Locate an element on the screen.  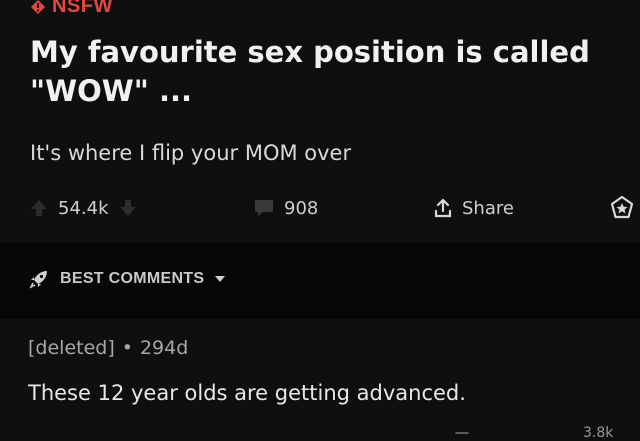
comment-meta: [deleted] • 294d is located at coordinates (328, 348).